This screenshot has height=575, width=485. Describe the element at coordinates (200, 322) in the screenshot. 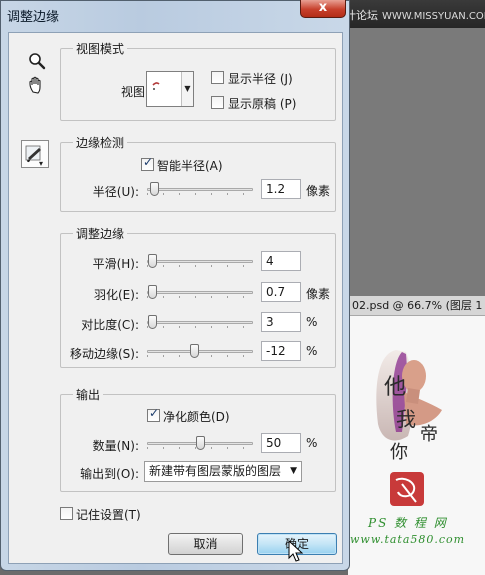

I see `contrast-slider` at that location.